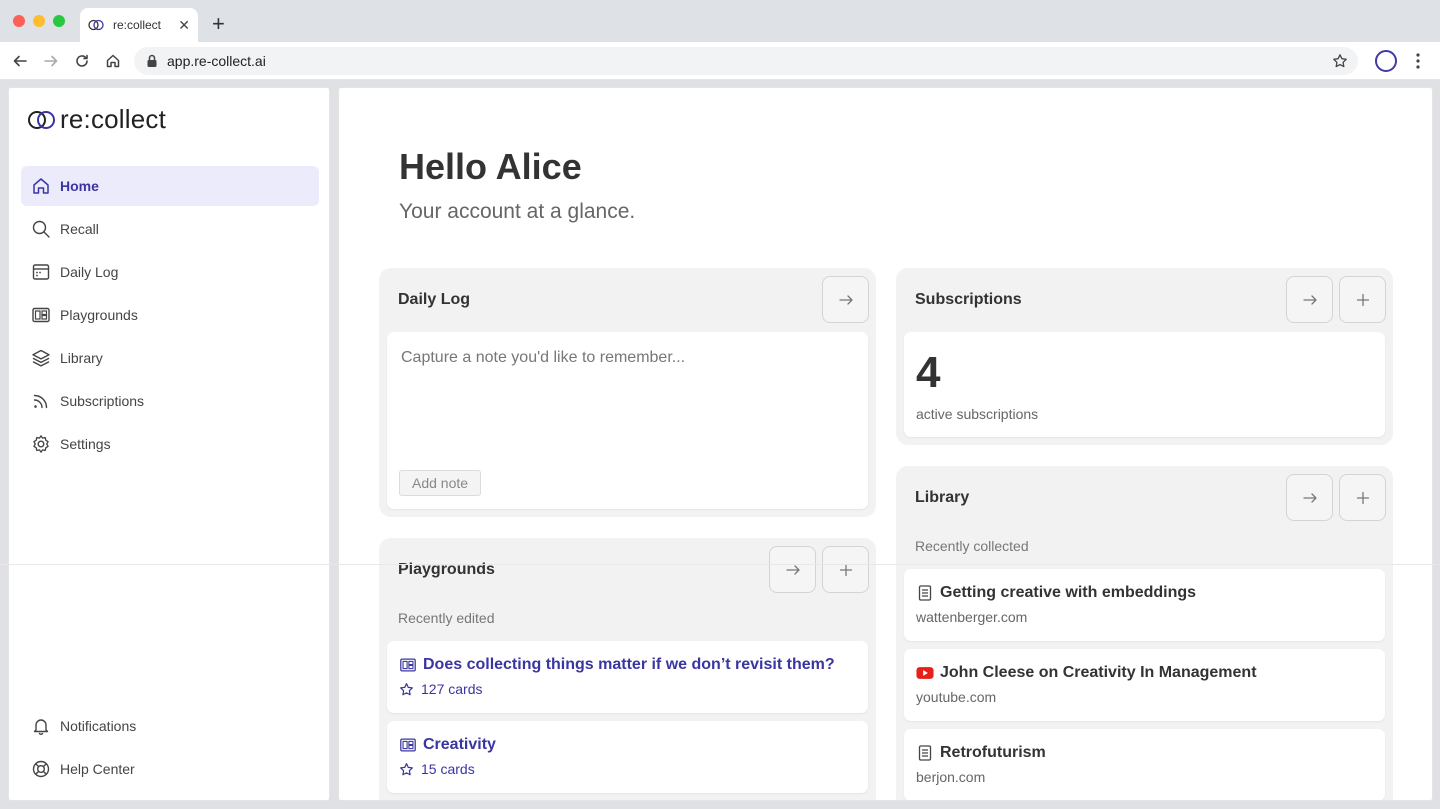  I want to click on reload-icon, so click(82, 60).